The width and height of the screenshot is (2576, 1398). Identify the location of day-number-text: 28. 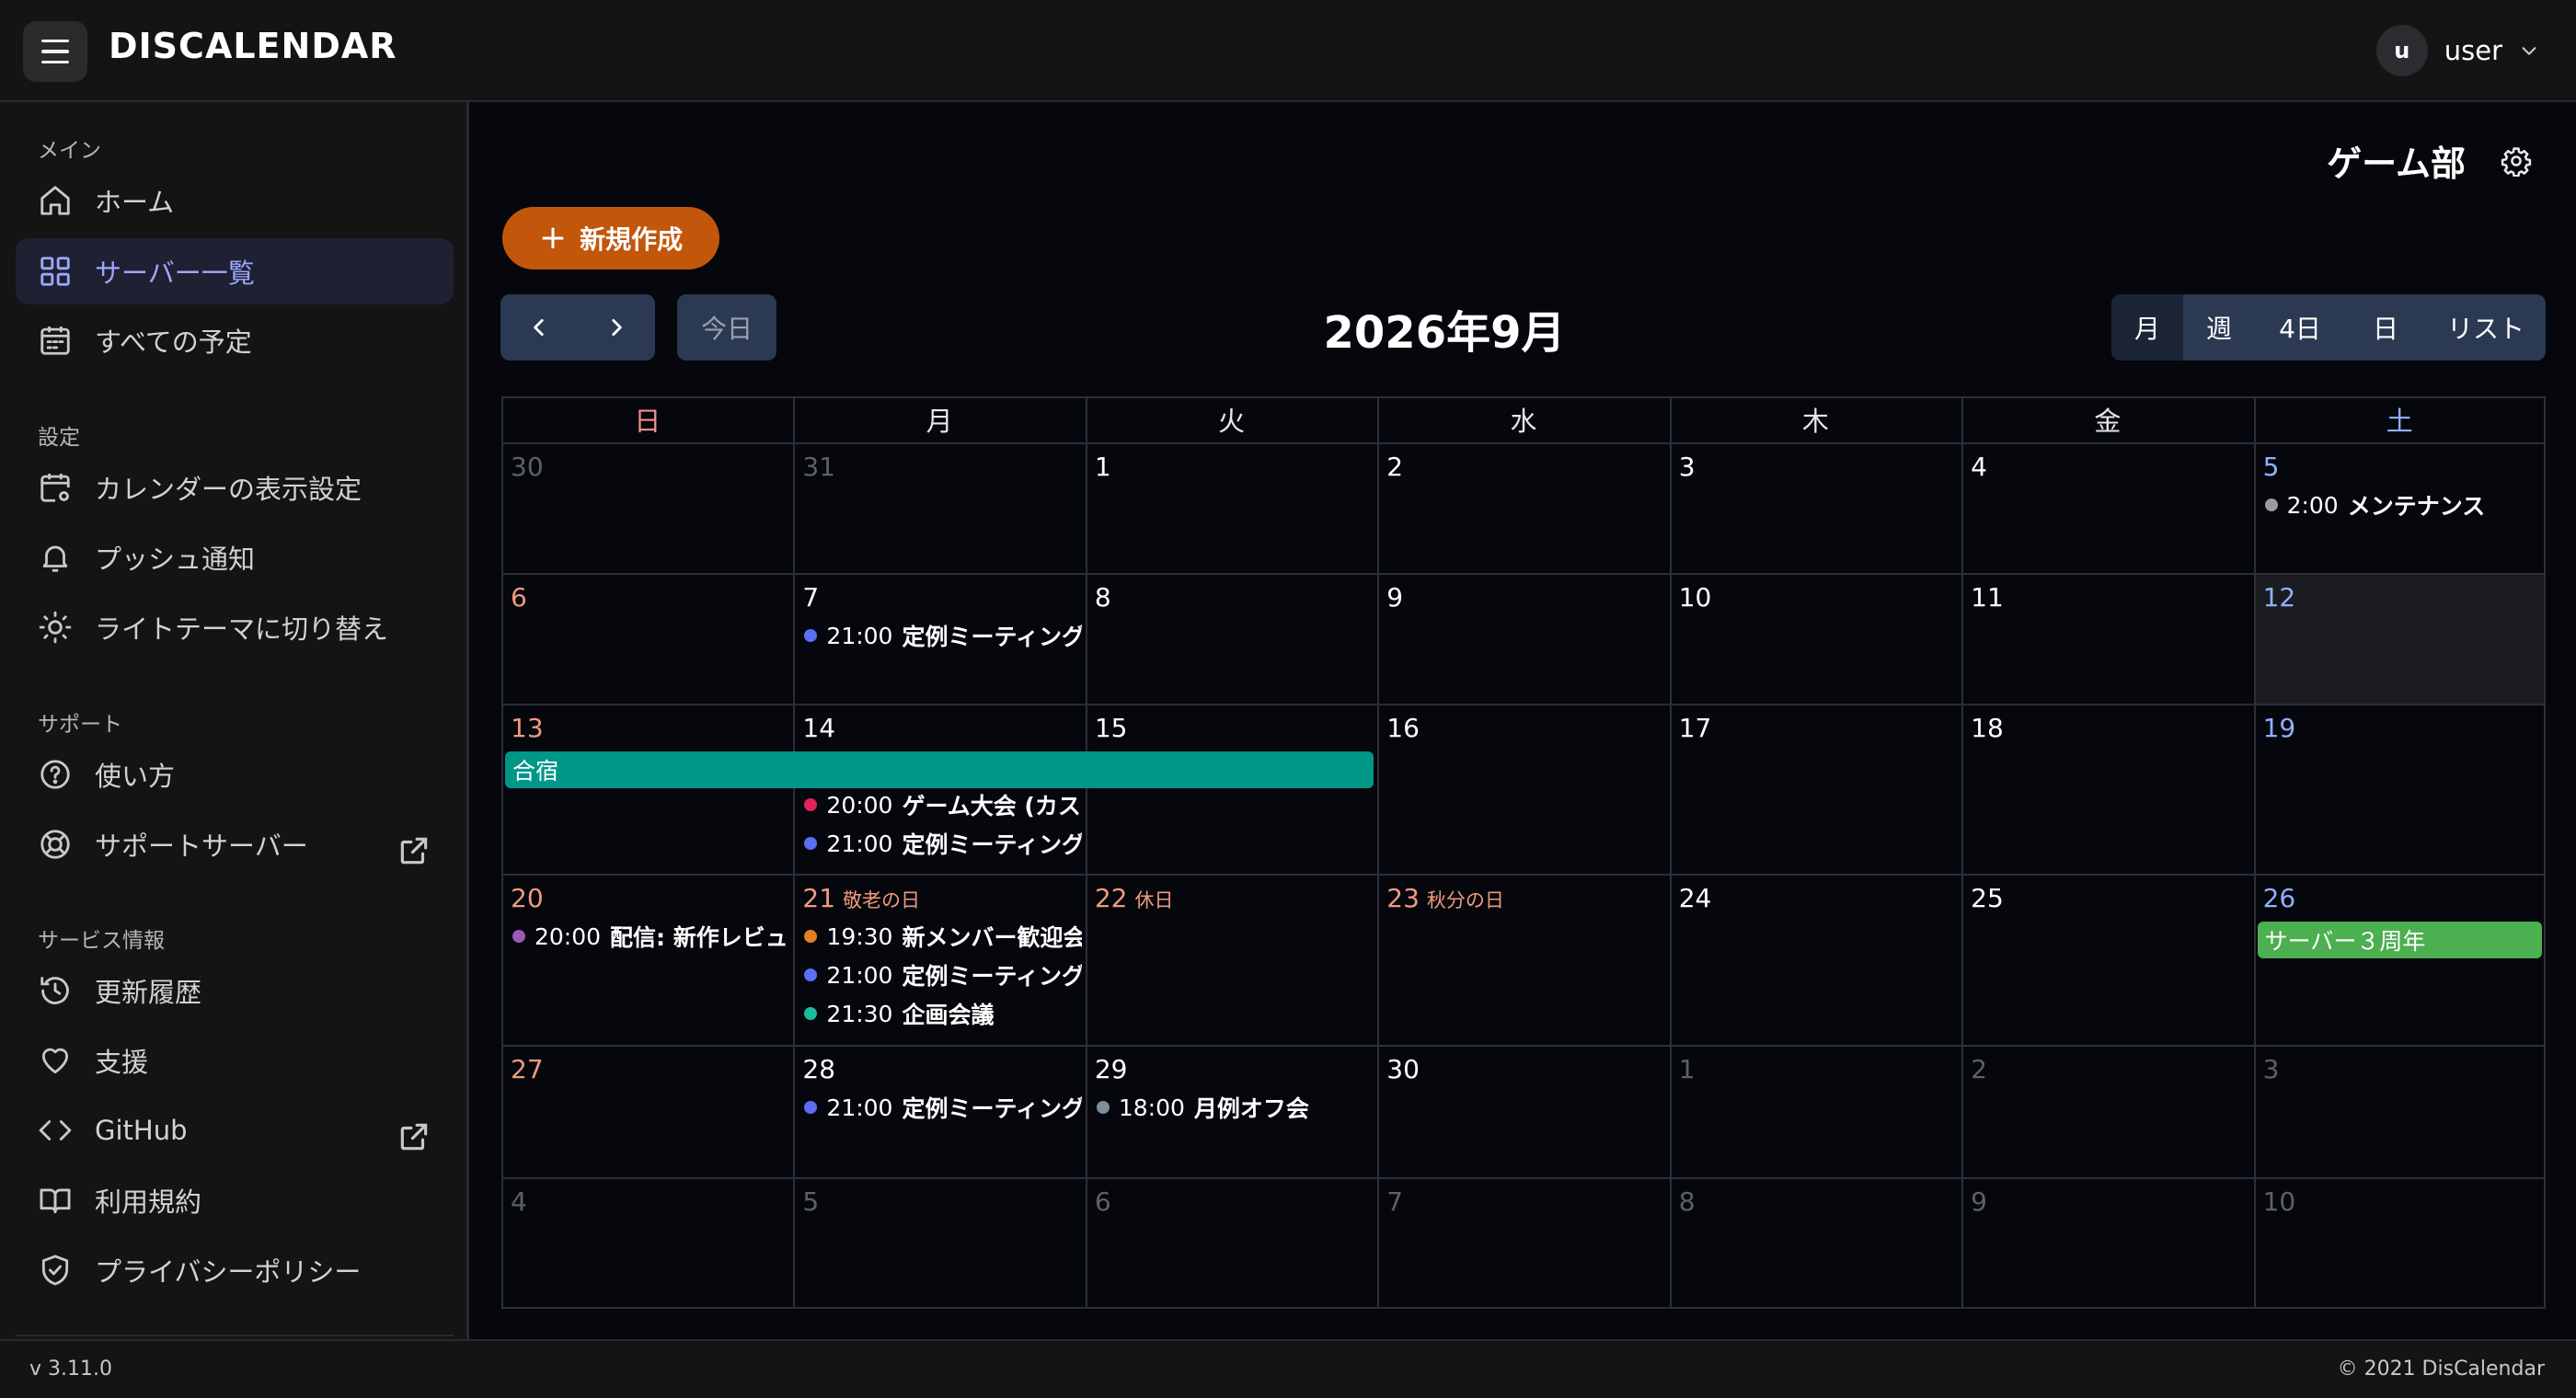
(819, 1069).